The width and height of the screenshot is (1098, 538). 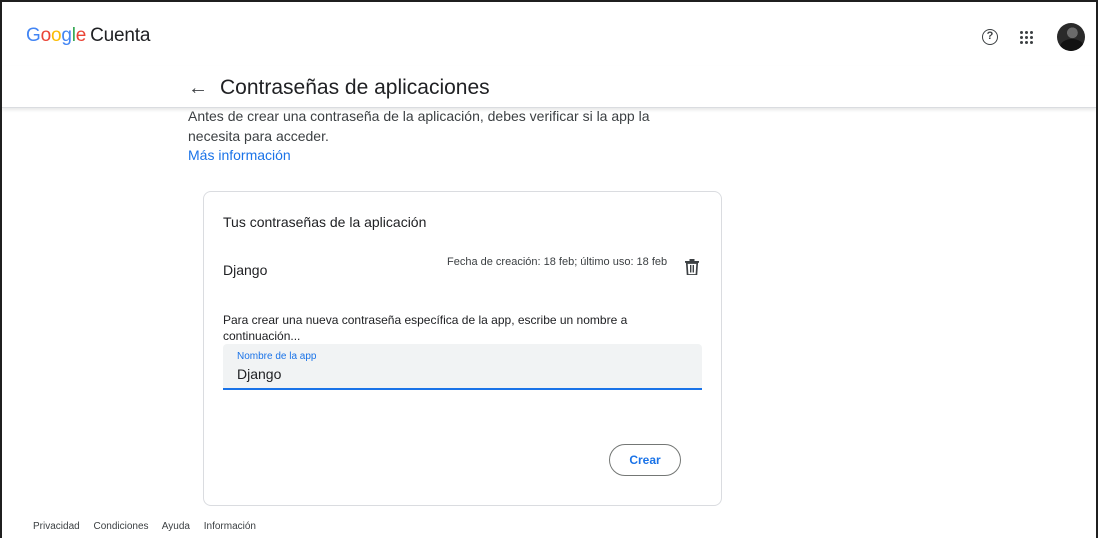 I want to click on top-app-bar: Google Cuenta ?, so click(x=549, y=34).